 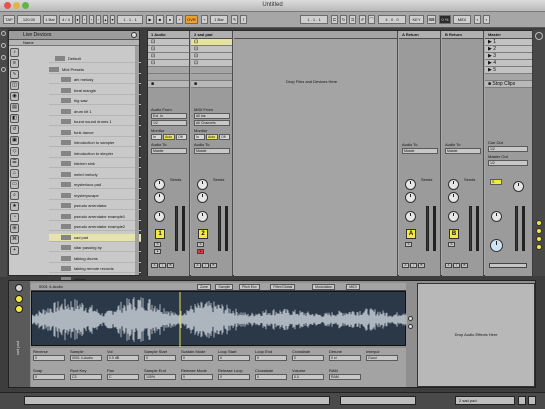 What do you see at coordinates (532, 400) in the screenshot?
I see `show-clip-icon` at bounding box center [532, 400].